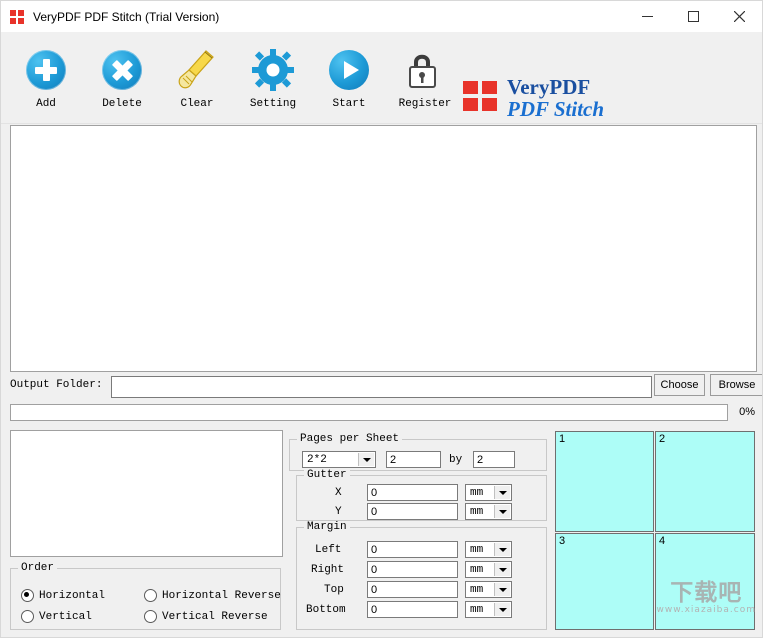 This screenshot has height=638, width=763. Describe the element at coordinates (736, 385) in the screenshot. I see `browse-button: Browse` at that location.